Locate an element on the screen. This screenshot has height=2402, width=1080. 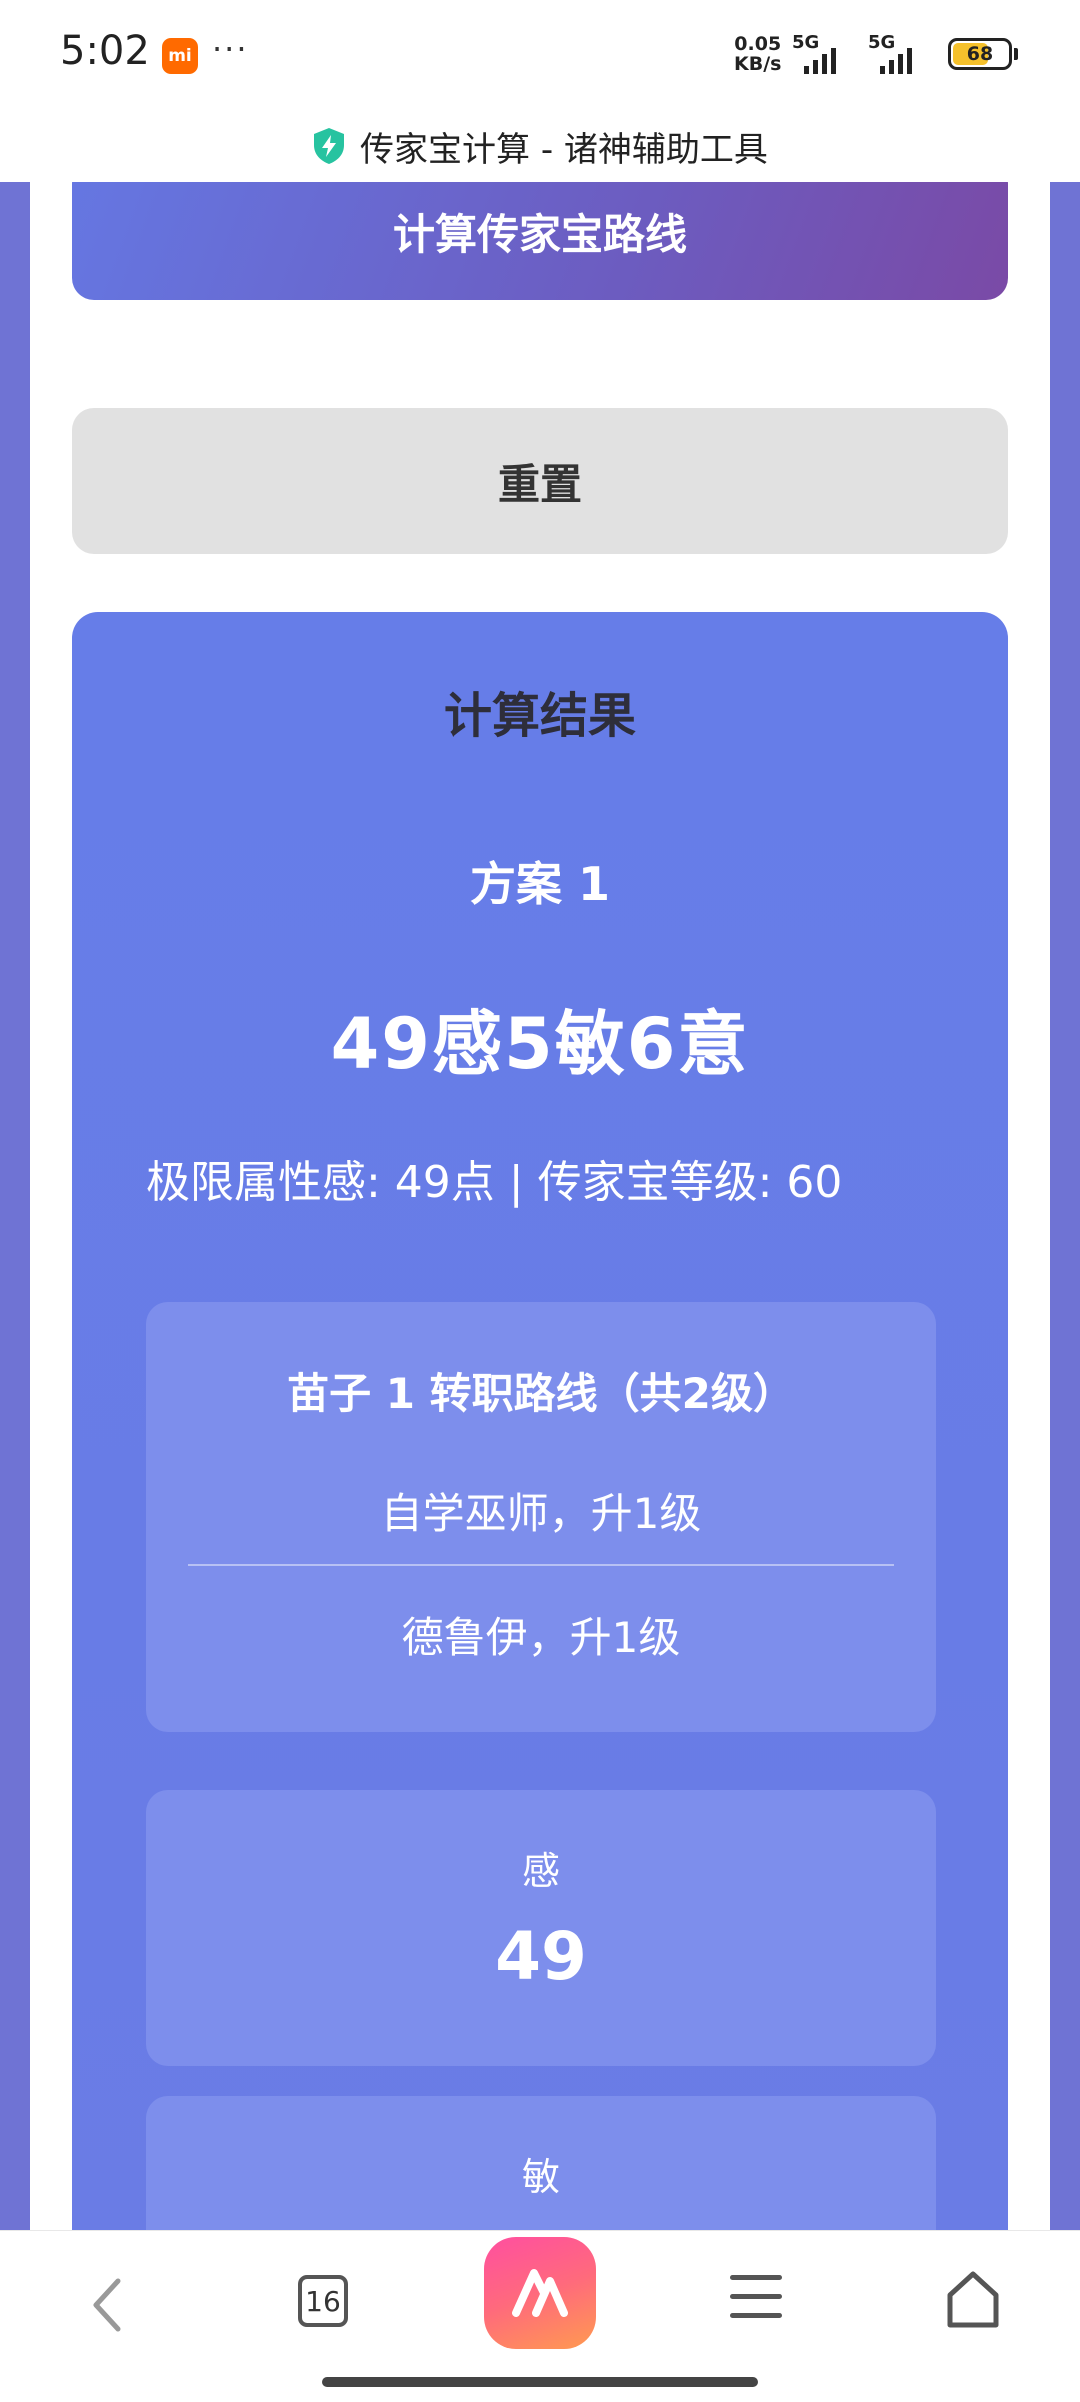
result-title: 计算结果 is located at coordinates (539, 716).